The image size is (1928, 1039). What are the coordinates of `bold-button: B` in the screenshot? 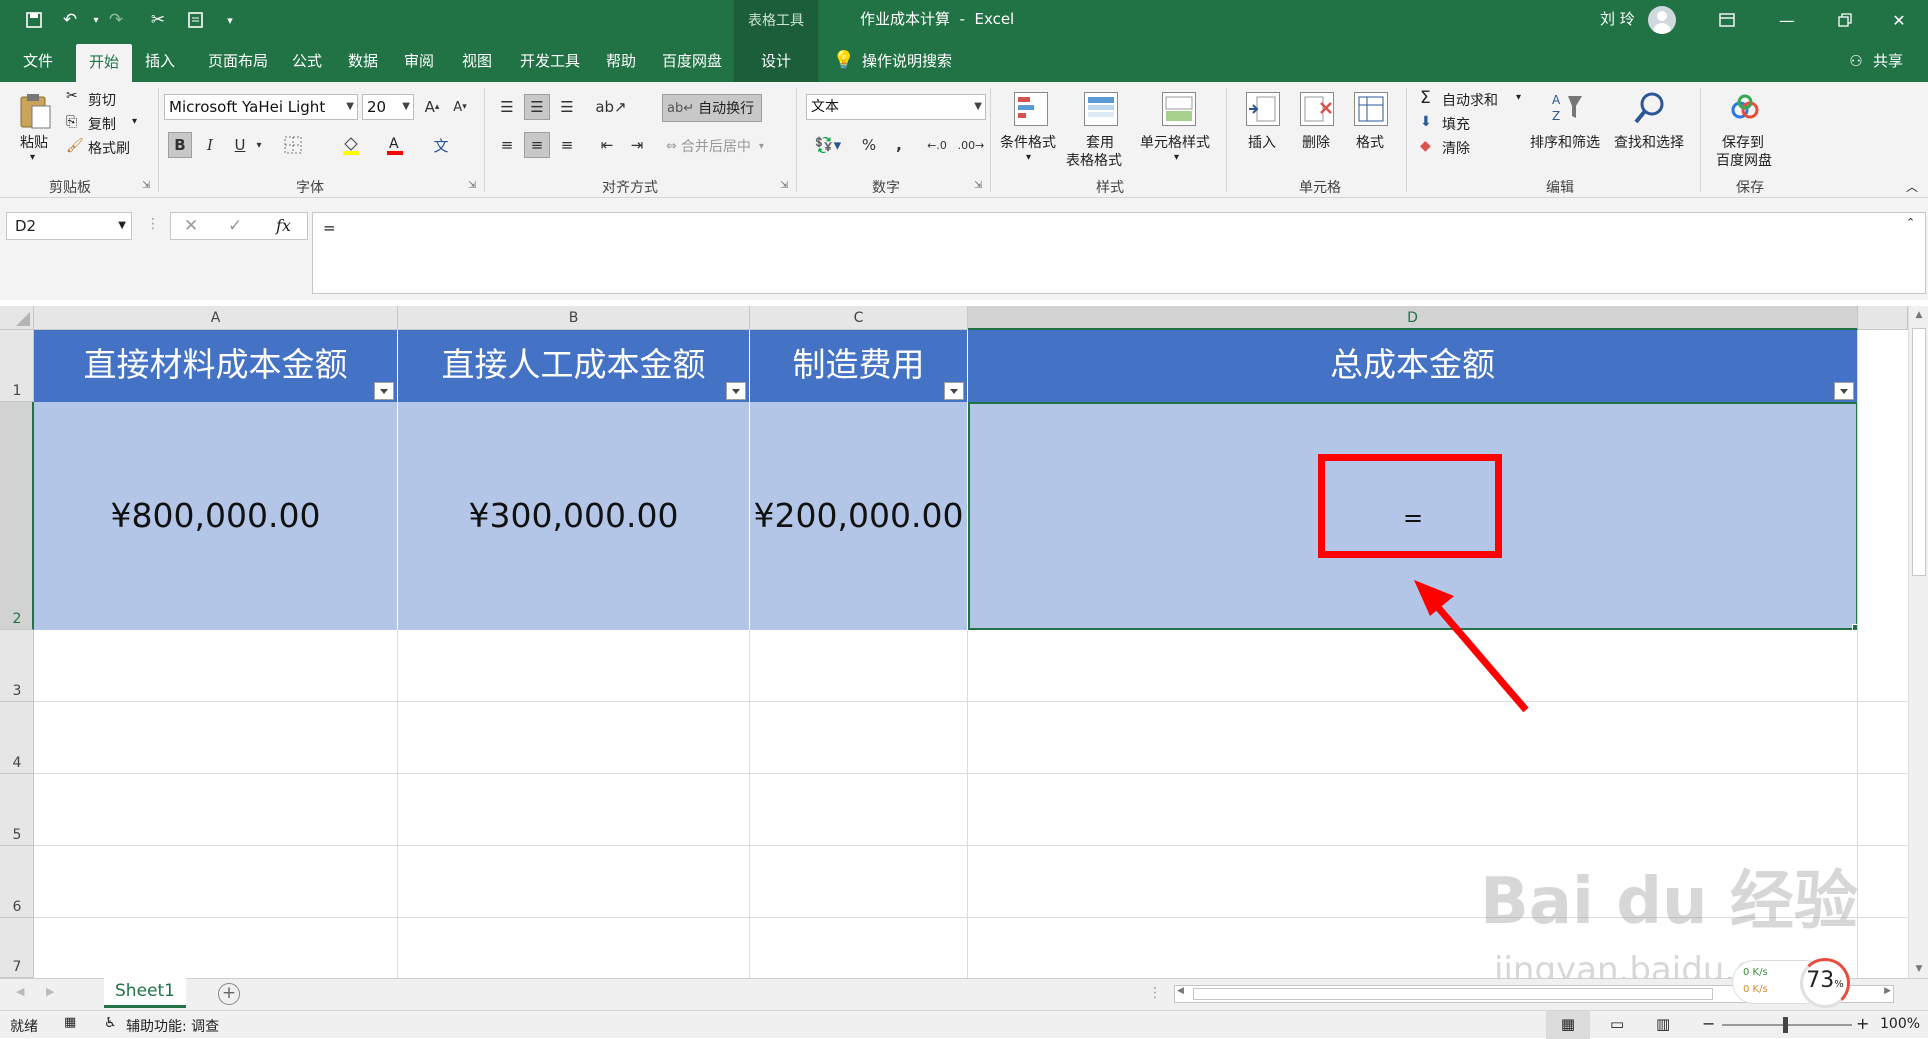 It's located at (180, 145).